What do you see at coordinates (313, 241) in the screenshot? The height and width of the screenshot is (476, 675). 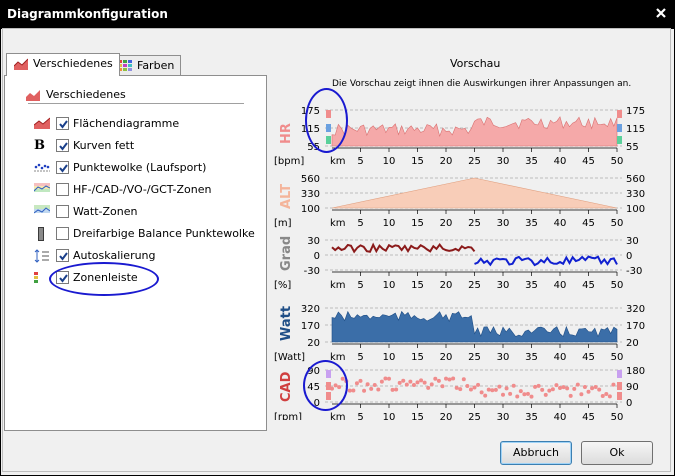 I see `y-tick-label: 30` at bounding box center [313, 241].